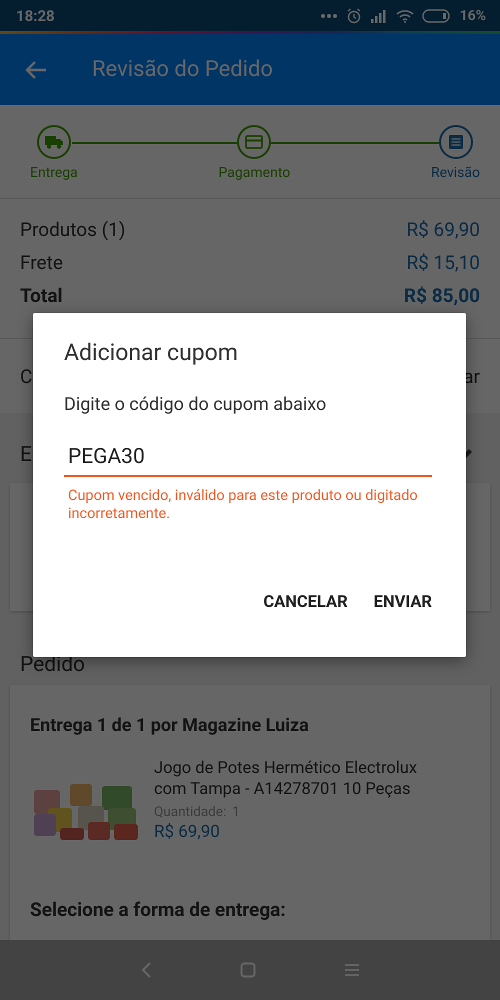 Image resolution: width=500 pixels, height=1000 pixels. What do you see at coordinates (54, 173) in the screenshot?
I see `step-label: Entrega` at bounding box center [54, 173].